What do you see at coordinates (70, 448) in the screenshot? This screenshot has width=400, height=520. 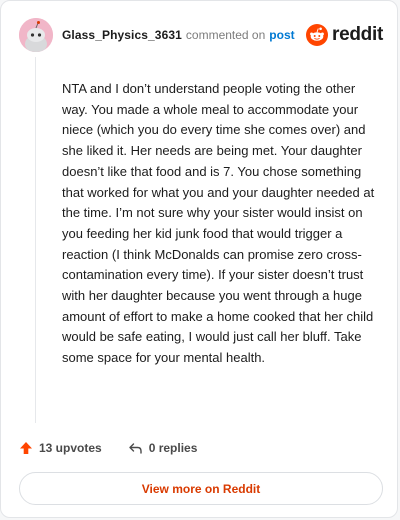 I see `upvote-count: 13 upvotes` at bounding box center [70, 448].